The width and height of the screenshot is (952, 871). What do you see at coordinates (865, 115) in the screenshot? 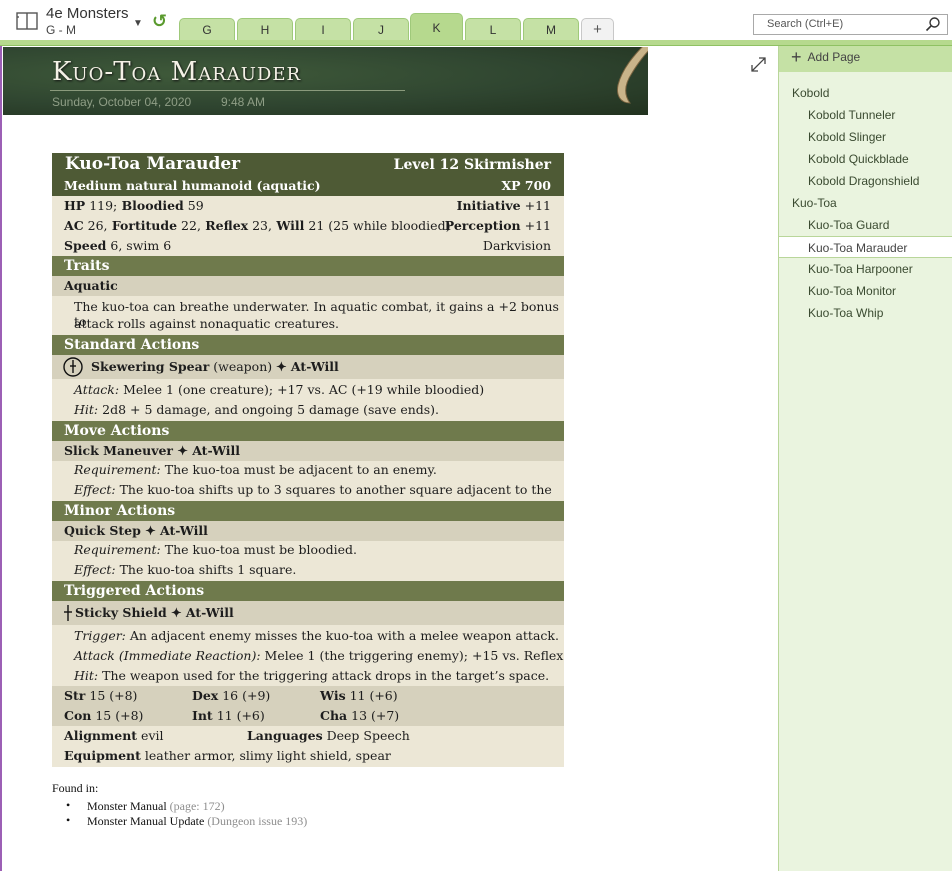
I see `page-item-kobold-tunneler: Kobold Tunneler` at bounding box center [865, 115].